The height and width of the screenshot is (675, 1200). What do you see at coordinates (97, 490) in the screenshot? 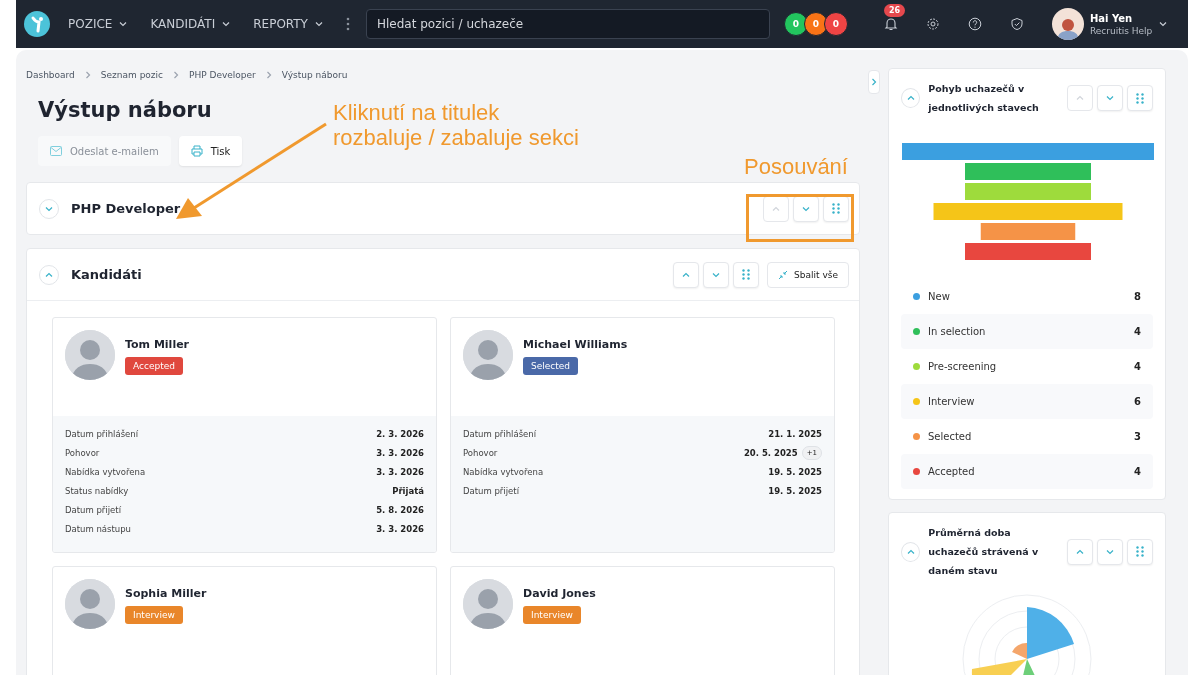
I see `field-label: Status nabídky` at bounding box center [97, 490].